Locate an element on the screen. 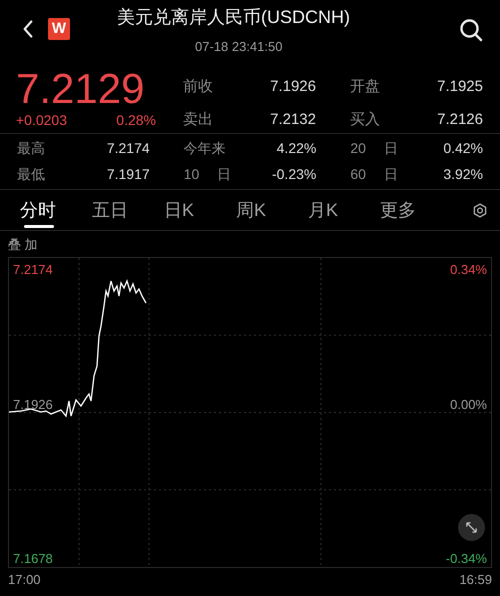 The height and width of the screenshot is (596, 500). price: 7.2129 is located at coordinates (81, 89).